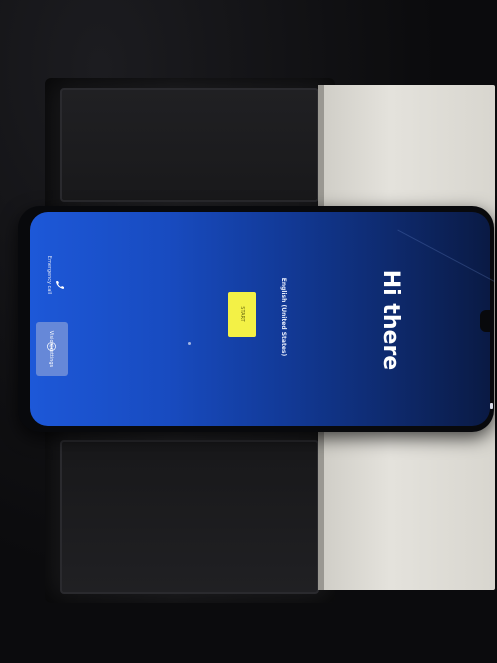 The width and height of the screenshot is (497, 663). Describe the element at coordinates (189, 145) in the screenshot. I see `phone-box-tray-top` at that location.